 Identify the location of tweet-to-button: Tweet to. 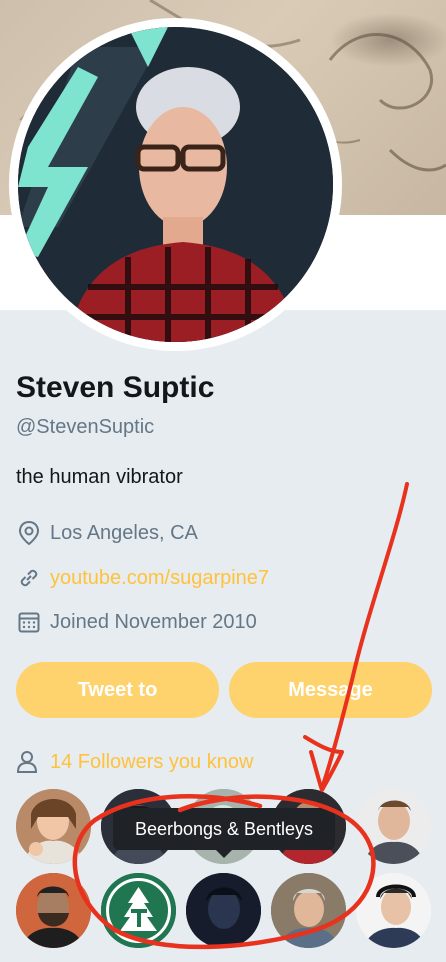
(117, 690).